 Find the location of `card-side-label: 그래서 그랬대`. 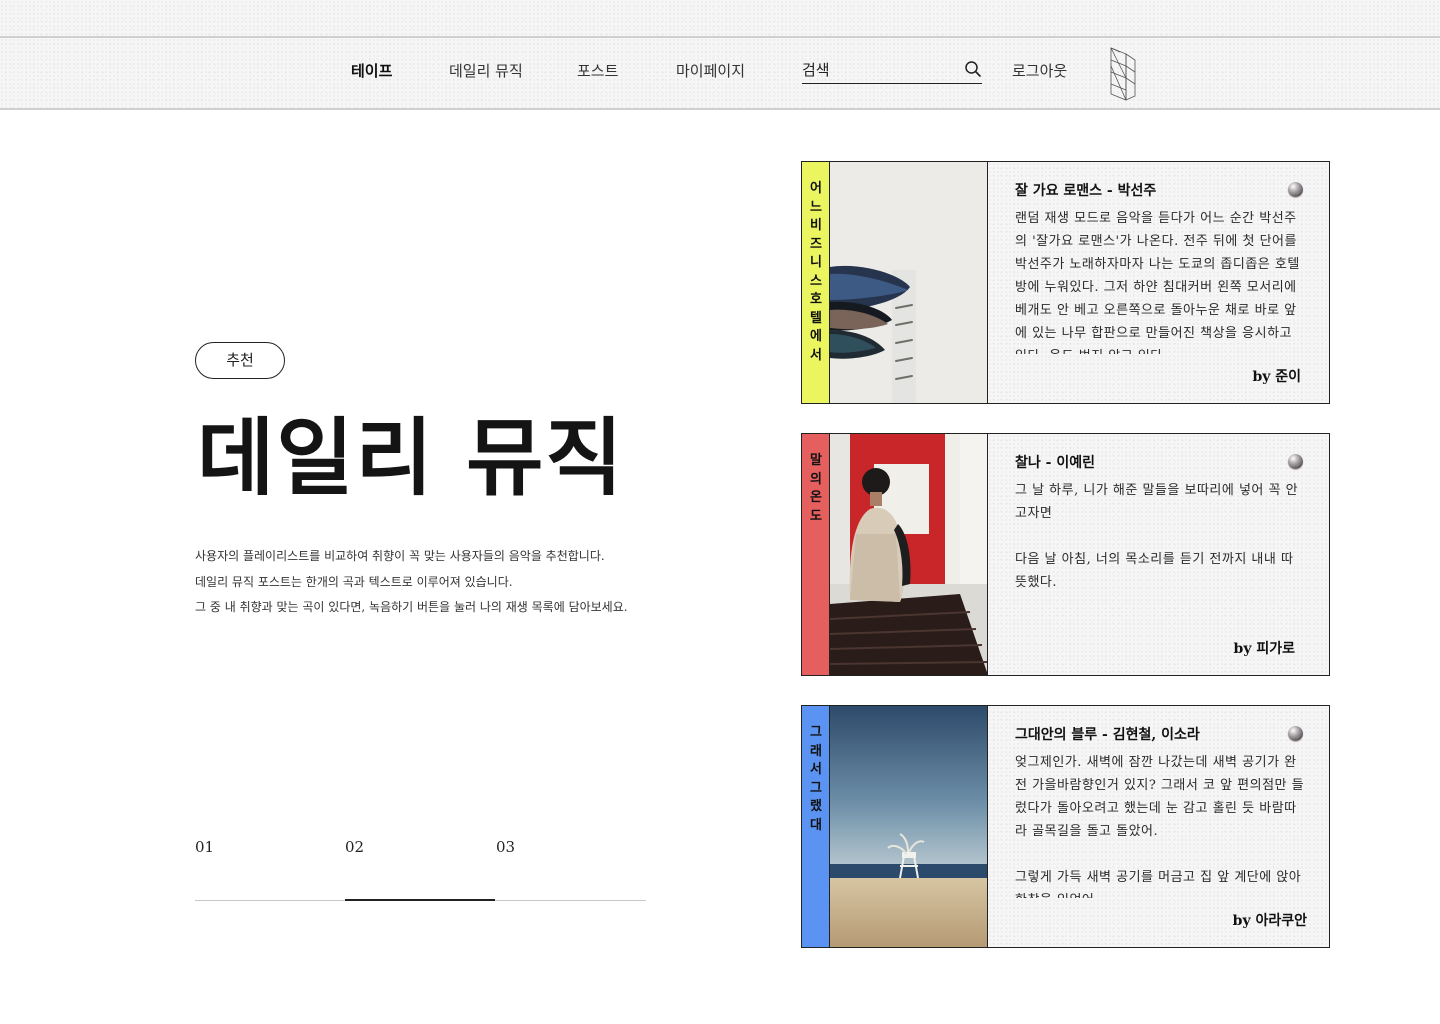

card-side-label: 그래서 그랬대 is located at coordinates (816, 826).